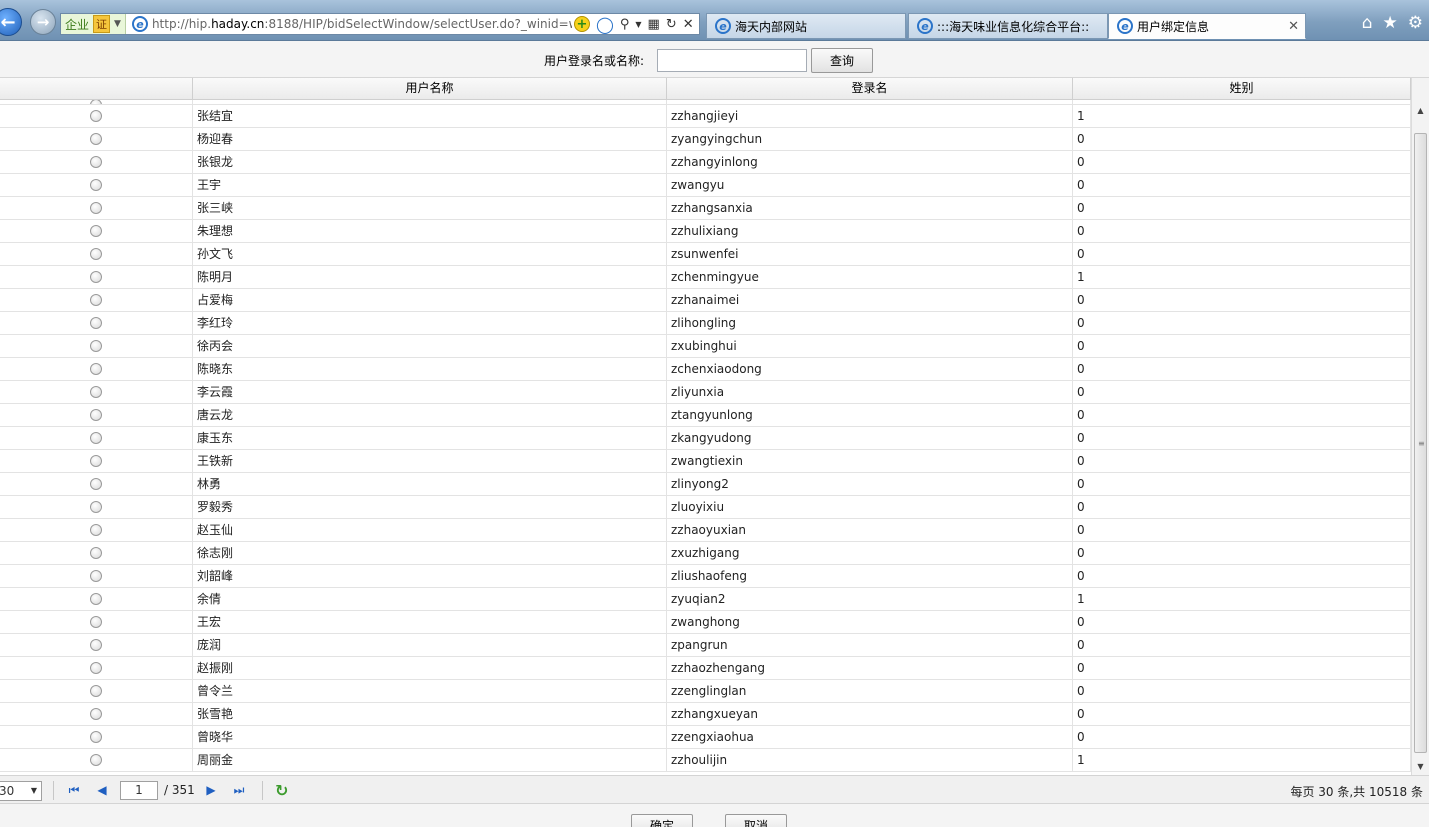 The width and height of the screenshot is (1429, 827). I want to click on table-row: 唐云龙 ztangyunlong 0, so click(705, 415).